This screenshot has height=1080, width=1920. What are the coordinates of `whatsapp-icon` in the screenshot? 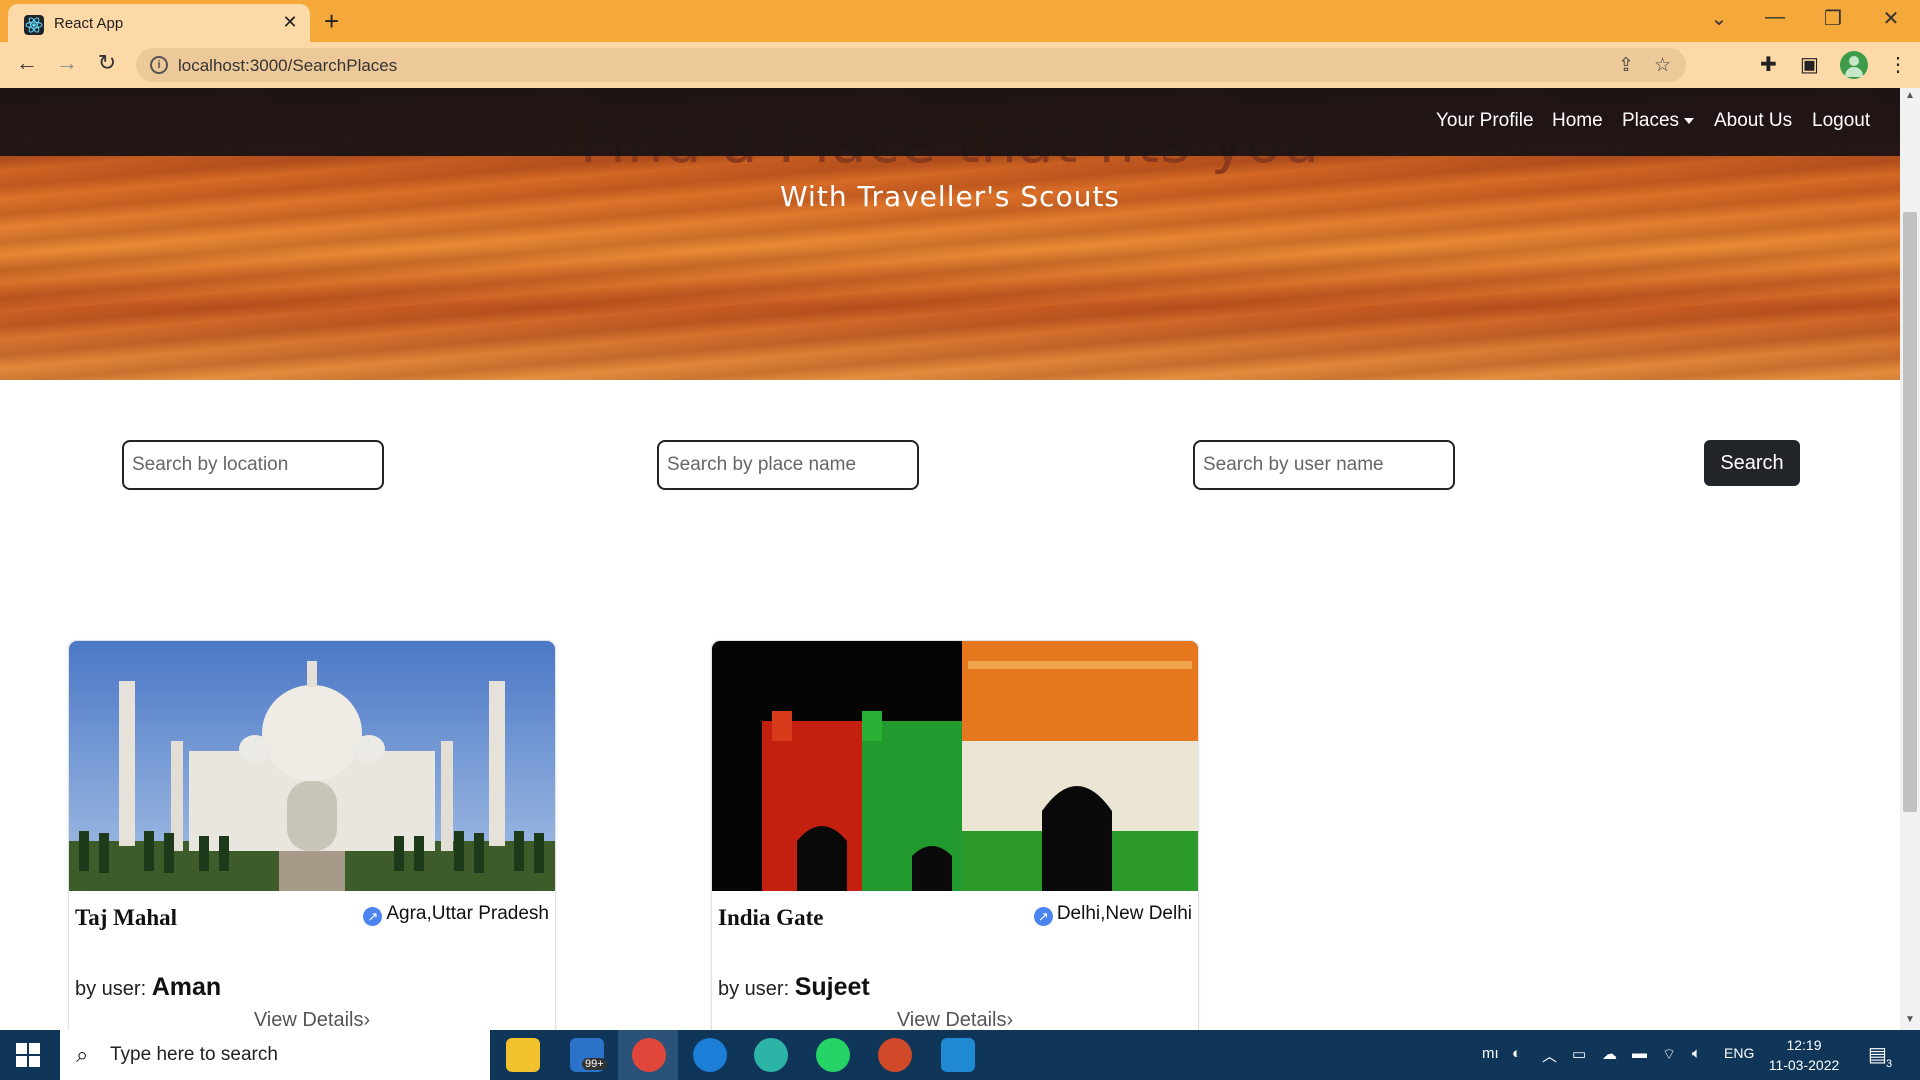 It's located at (833, 1055).